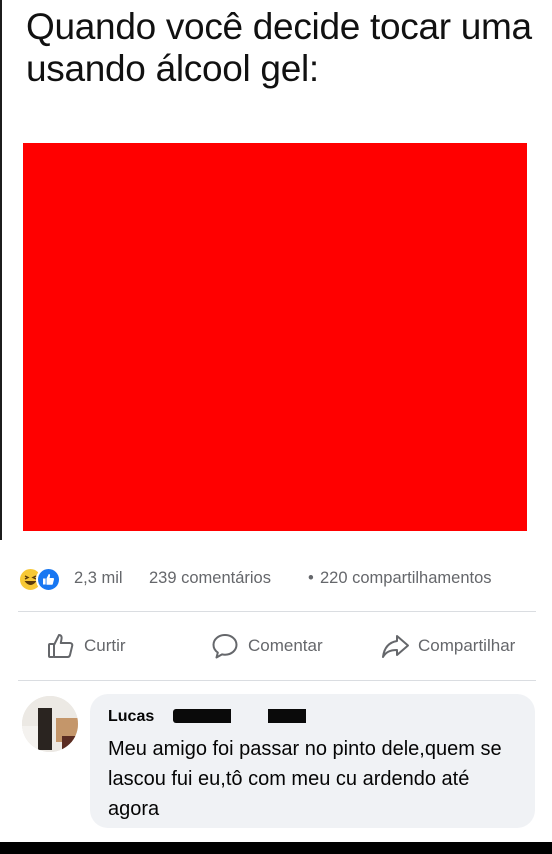 This screenshot has width=552, height=854. I want to click on avatar, so click(50, 724).